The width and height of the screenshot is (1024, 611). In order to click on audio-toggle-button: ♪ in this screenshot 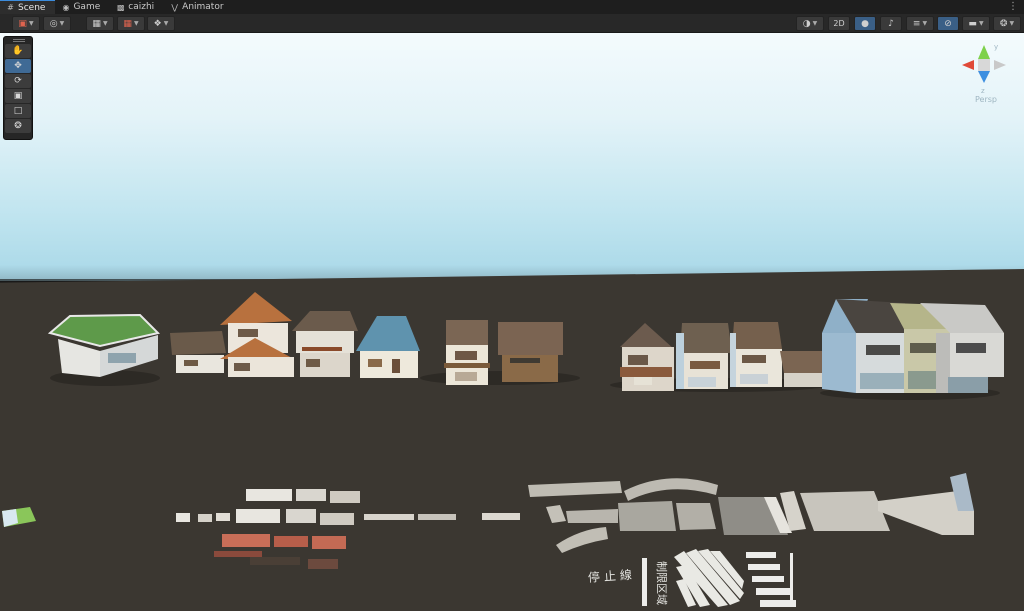, I will do `click(891, 23)`.